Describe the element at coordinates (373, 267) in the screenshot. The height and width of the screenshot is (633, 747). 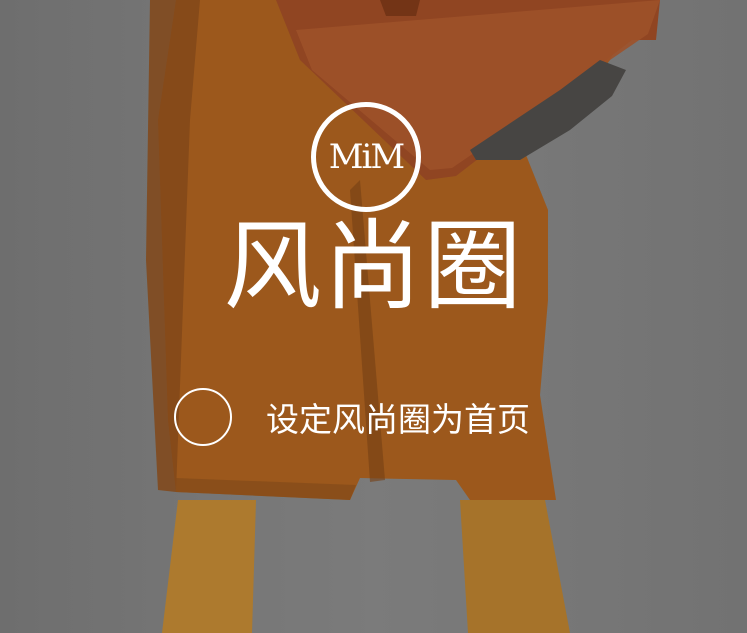
I see `app-title: 风尚圈` at that location.